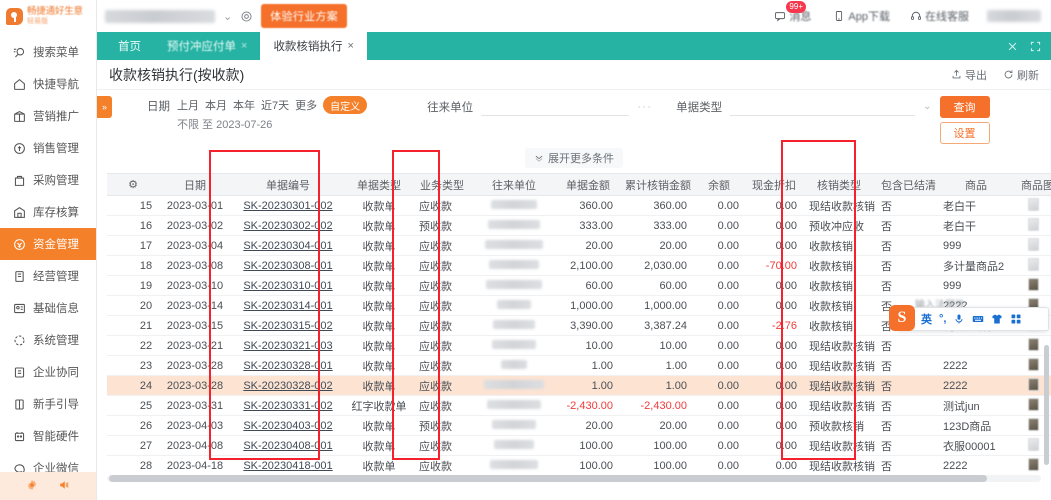  I want to click on column-settings-icon: ⚙, so click(133, 185).